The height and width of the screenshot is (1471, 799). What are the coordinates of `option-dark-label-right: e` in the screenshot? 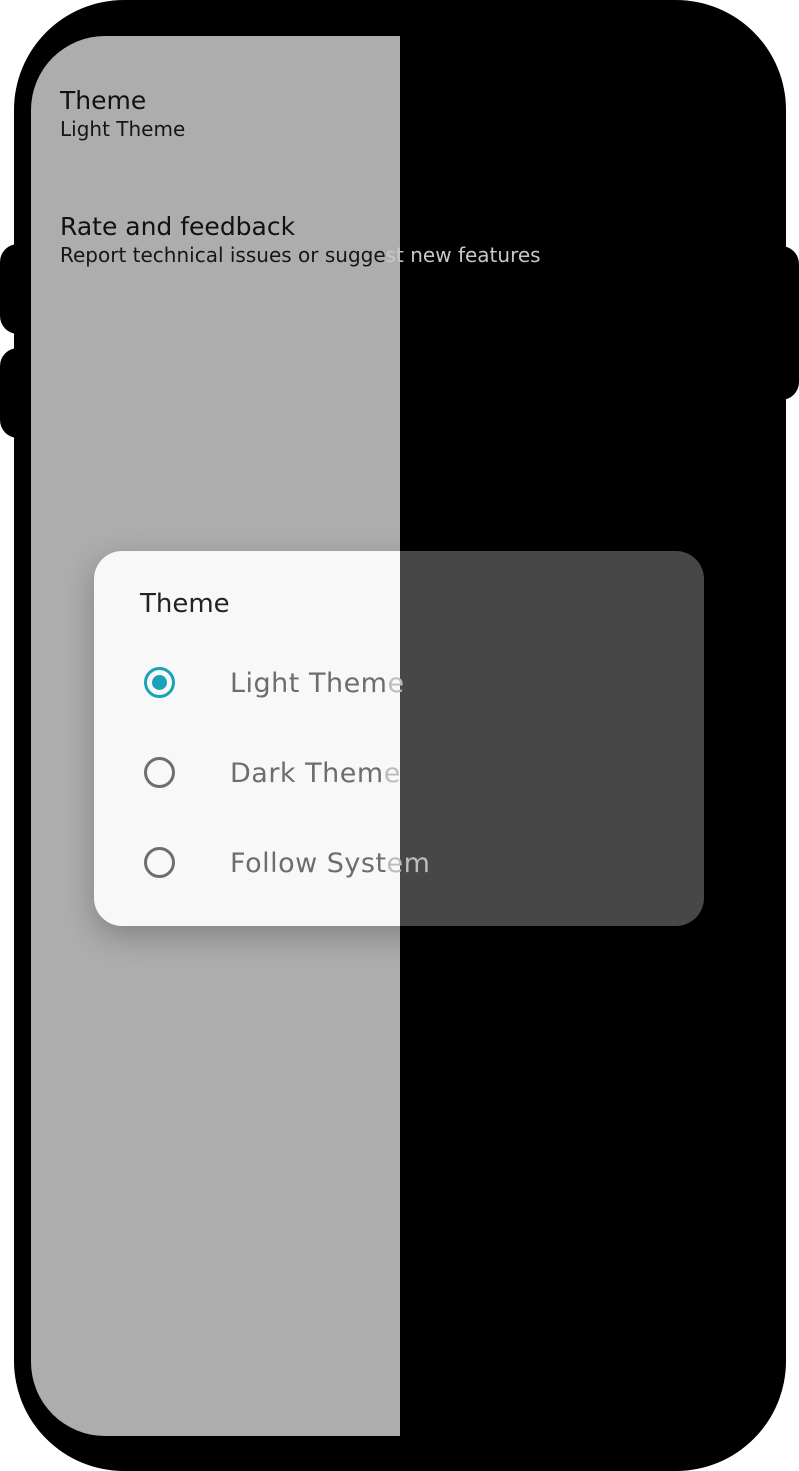 It's located at (392, 773).